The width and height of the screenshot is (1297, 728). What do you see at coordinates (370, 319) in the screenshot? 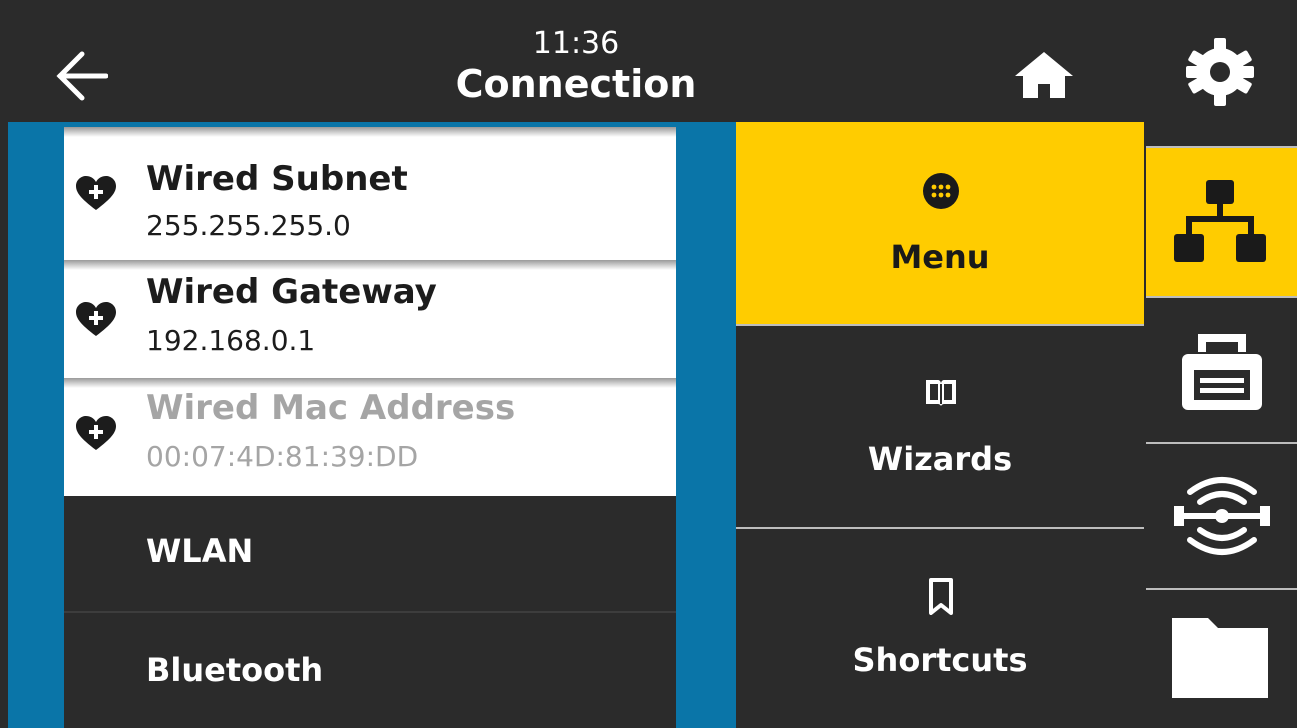
I see `list-item-wired-gateway: Wired Gateway 192.168.0.1` at bounding box center [370, 319].